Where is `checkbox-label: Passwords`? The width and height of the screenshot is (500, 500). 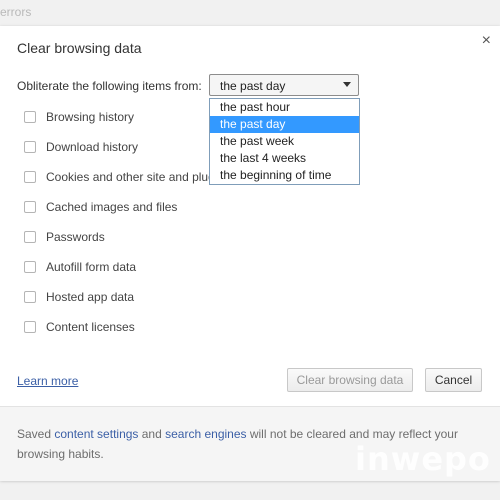 checkbox-label: Passwords is located at coordinates (75, 237).